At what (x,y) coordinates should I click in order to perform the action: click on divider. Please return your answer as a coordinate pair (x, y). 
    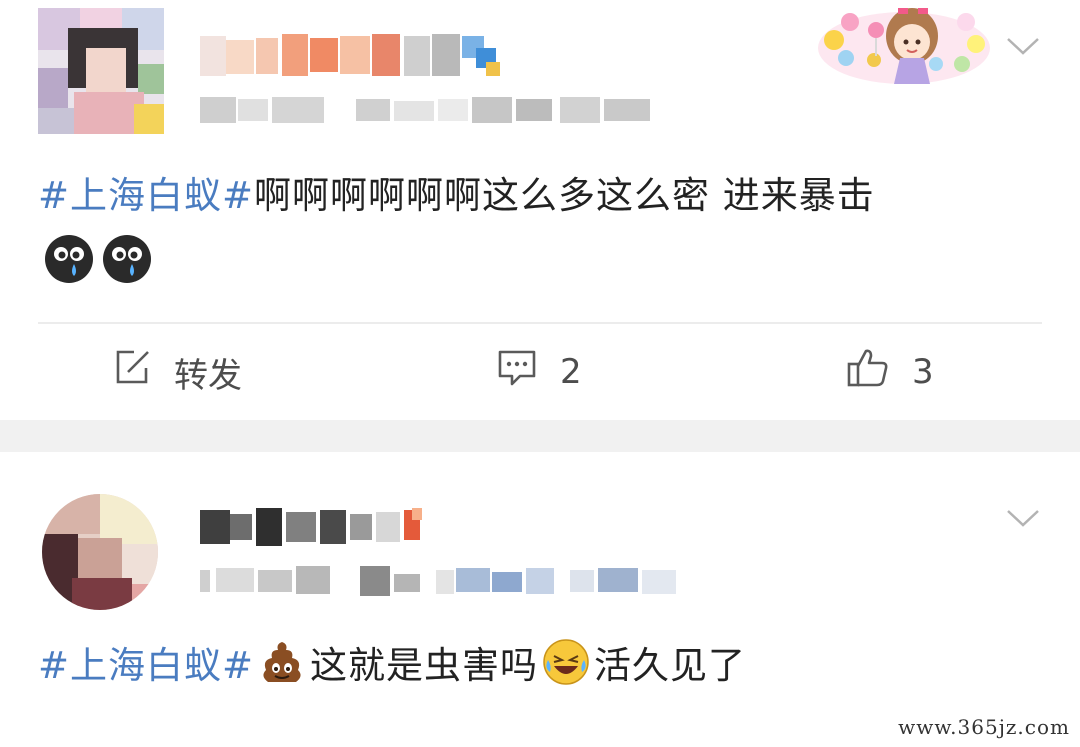
    Looking at the image, I should click on (540, 323).